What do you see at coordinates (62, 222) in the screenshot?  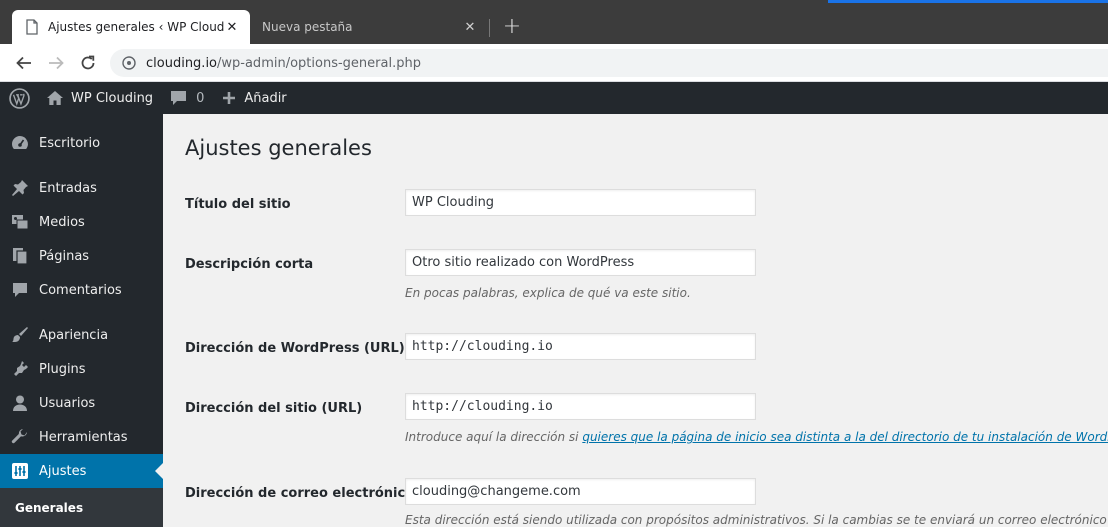 I see `sidebar-item-label: Medios` at bounding box center [62, 222].